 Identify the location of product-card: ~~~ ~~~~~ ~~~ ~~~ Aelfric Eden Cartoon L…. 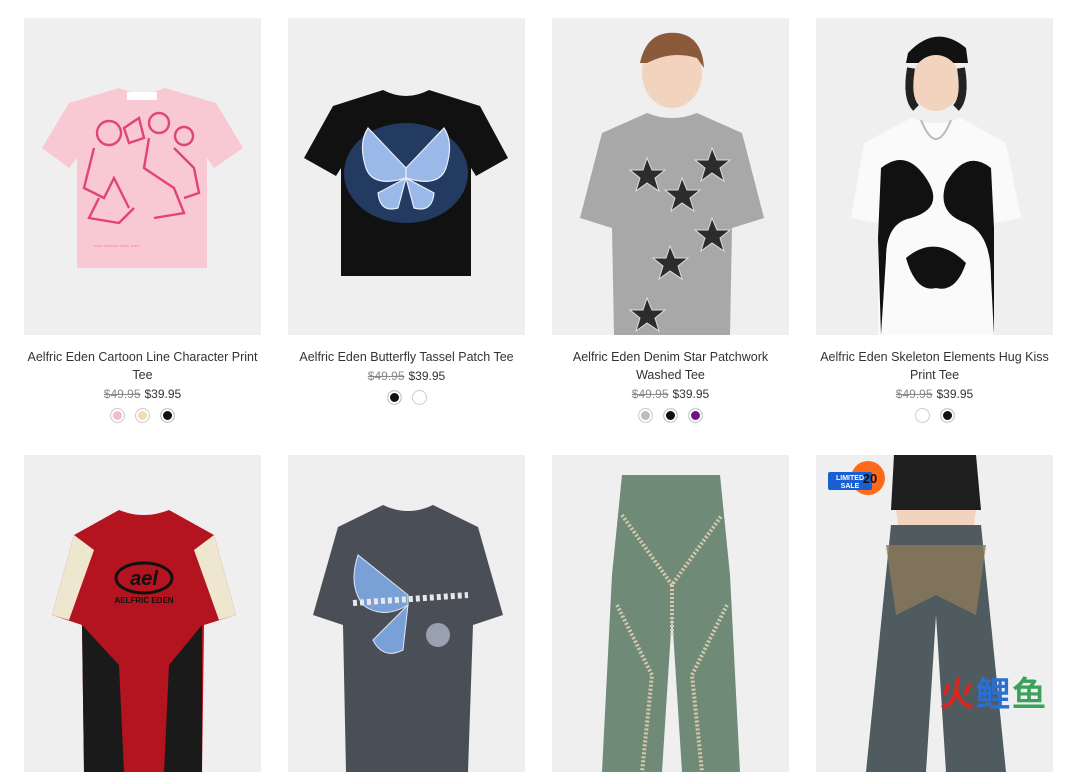
(142, 220).